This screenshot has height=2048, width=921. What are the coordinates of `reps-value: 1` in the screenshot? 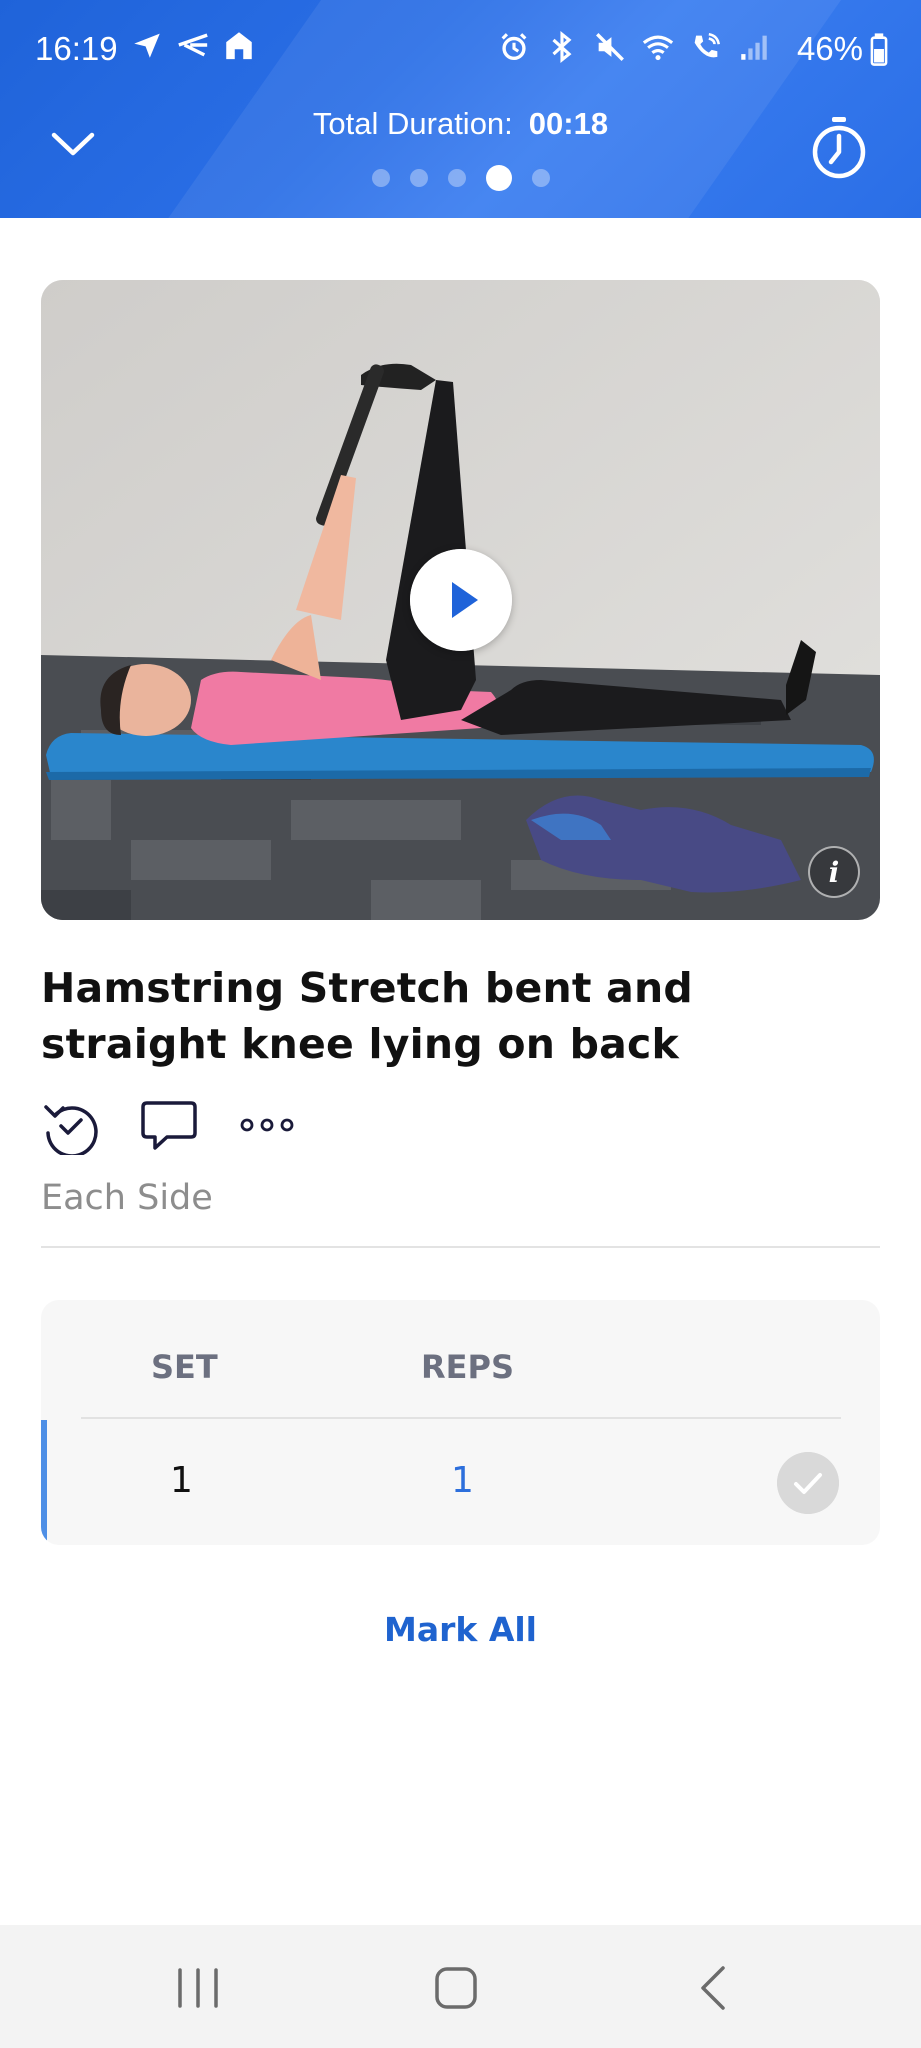 It's located at (462, 1480).